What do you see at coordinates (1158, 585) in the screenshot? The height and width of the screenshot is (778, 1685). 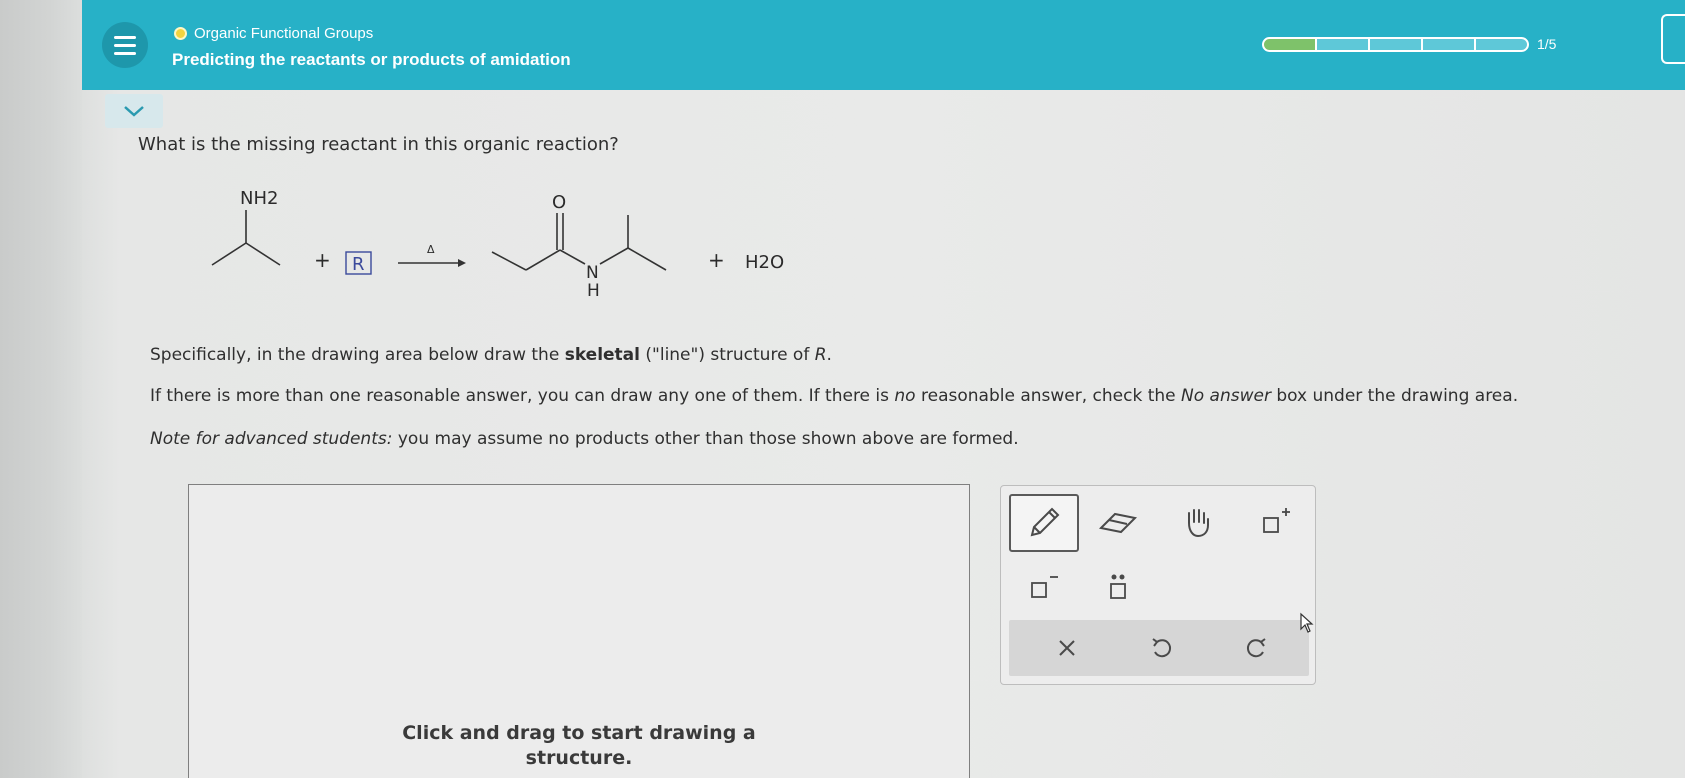 I see `drawing-toolbox` at bounding box center [1158, 585].